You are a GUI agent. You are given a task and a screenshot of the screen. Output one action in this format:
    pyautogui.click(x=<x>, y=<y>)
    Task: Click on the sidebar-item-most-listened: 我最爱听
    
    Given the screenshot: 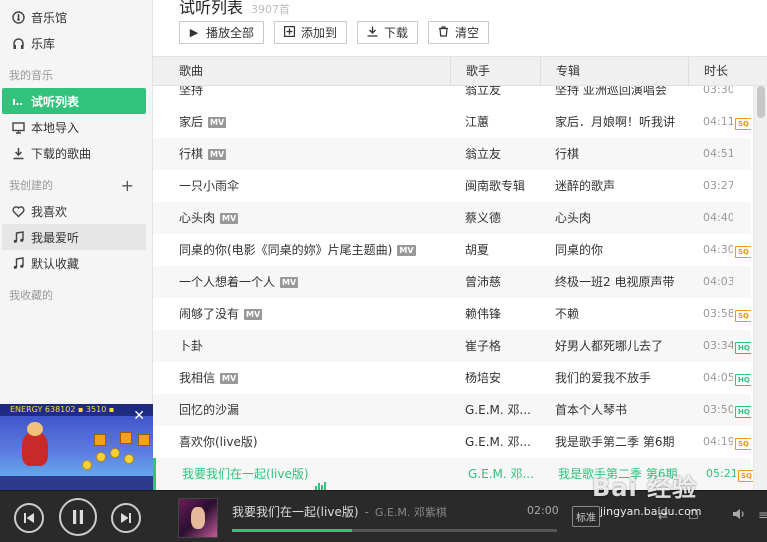 What is the action you would take?
    pyautogui.click(x=74, y=237)
    